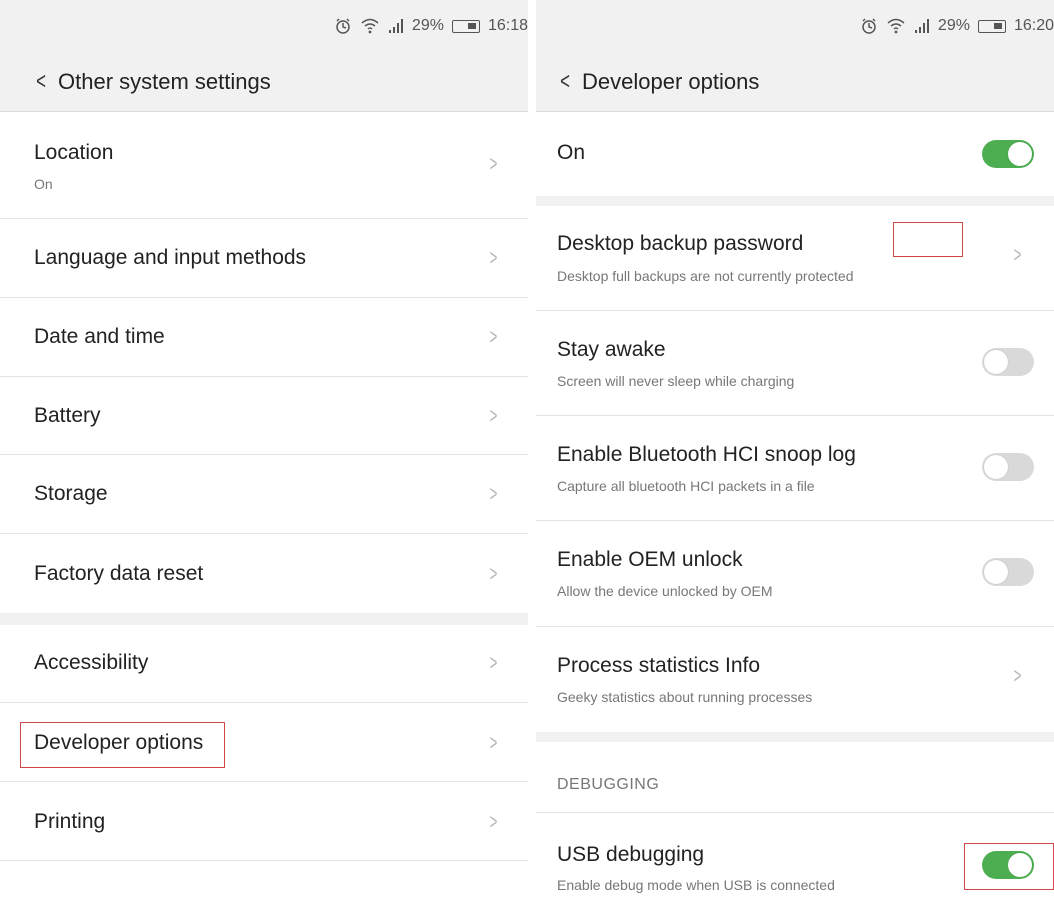 The image size is (1054, 913). I want to click on list-item-label: Enable Bluetooth HCI snoop log, so click(706, 454).